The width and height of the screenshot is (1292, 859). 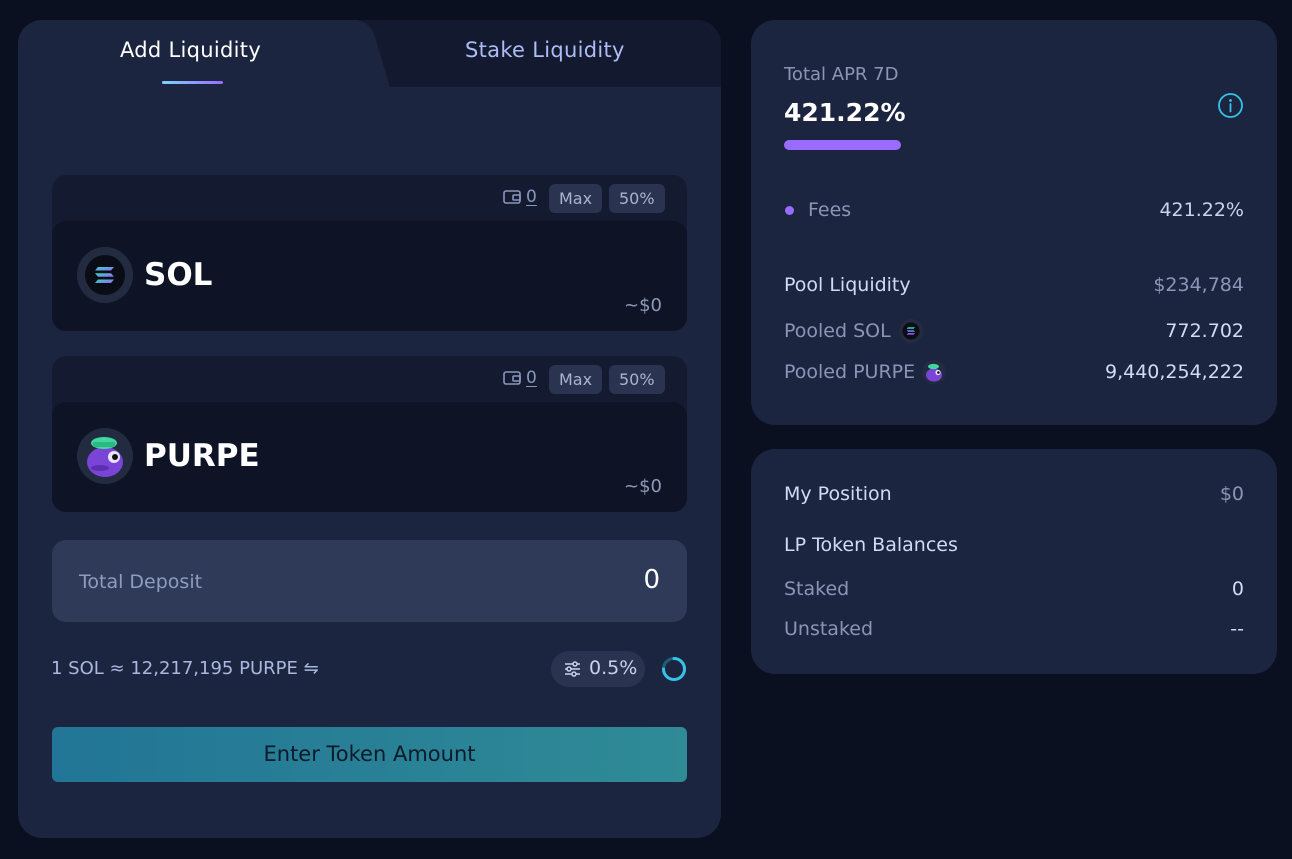 What do you see at coordinates (141, 582) in the screenshot?
I see `total-deposit-label: Total Deposit` at bounding box center [141, 582].